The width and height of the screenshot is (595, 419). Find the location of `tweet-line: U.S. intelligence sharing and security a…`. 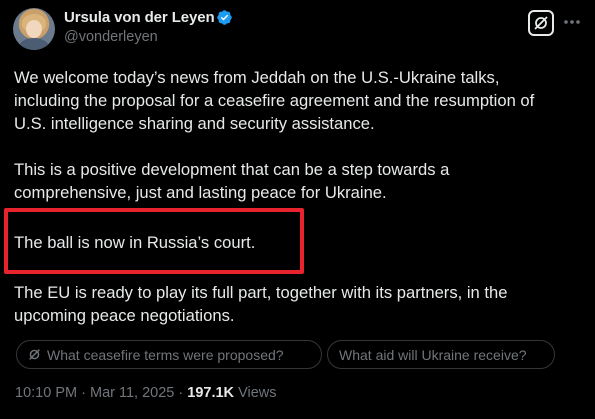

tweet-line: U.S. intelligence sharing and security a… is located at coordinates (194, 123).